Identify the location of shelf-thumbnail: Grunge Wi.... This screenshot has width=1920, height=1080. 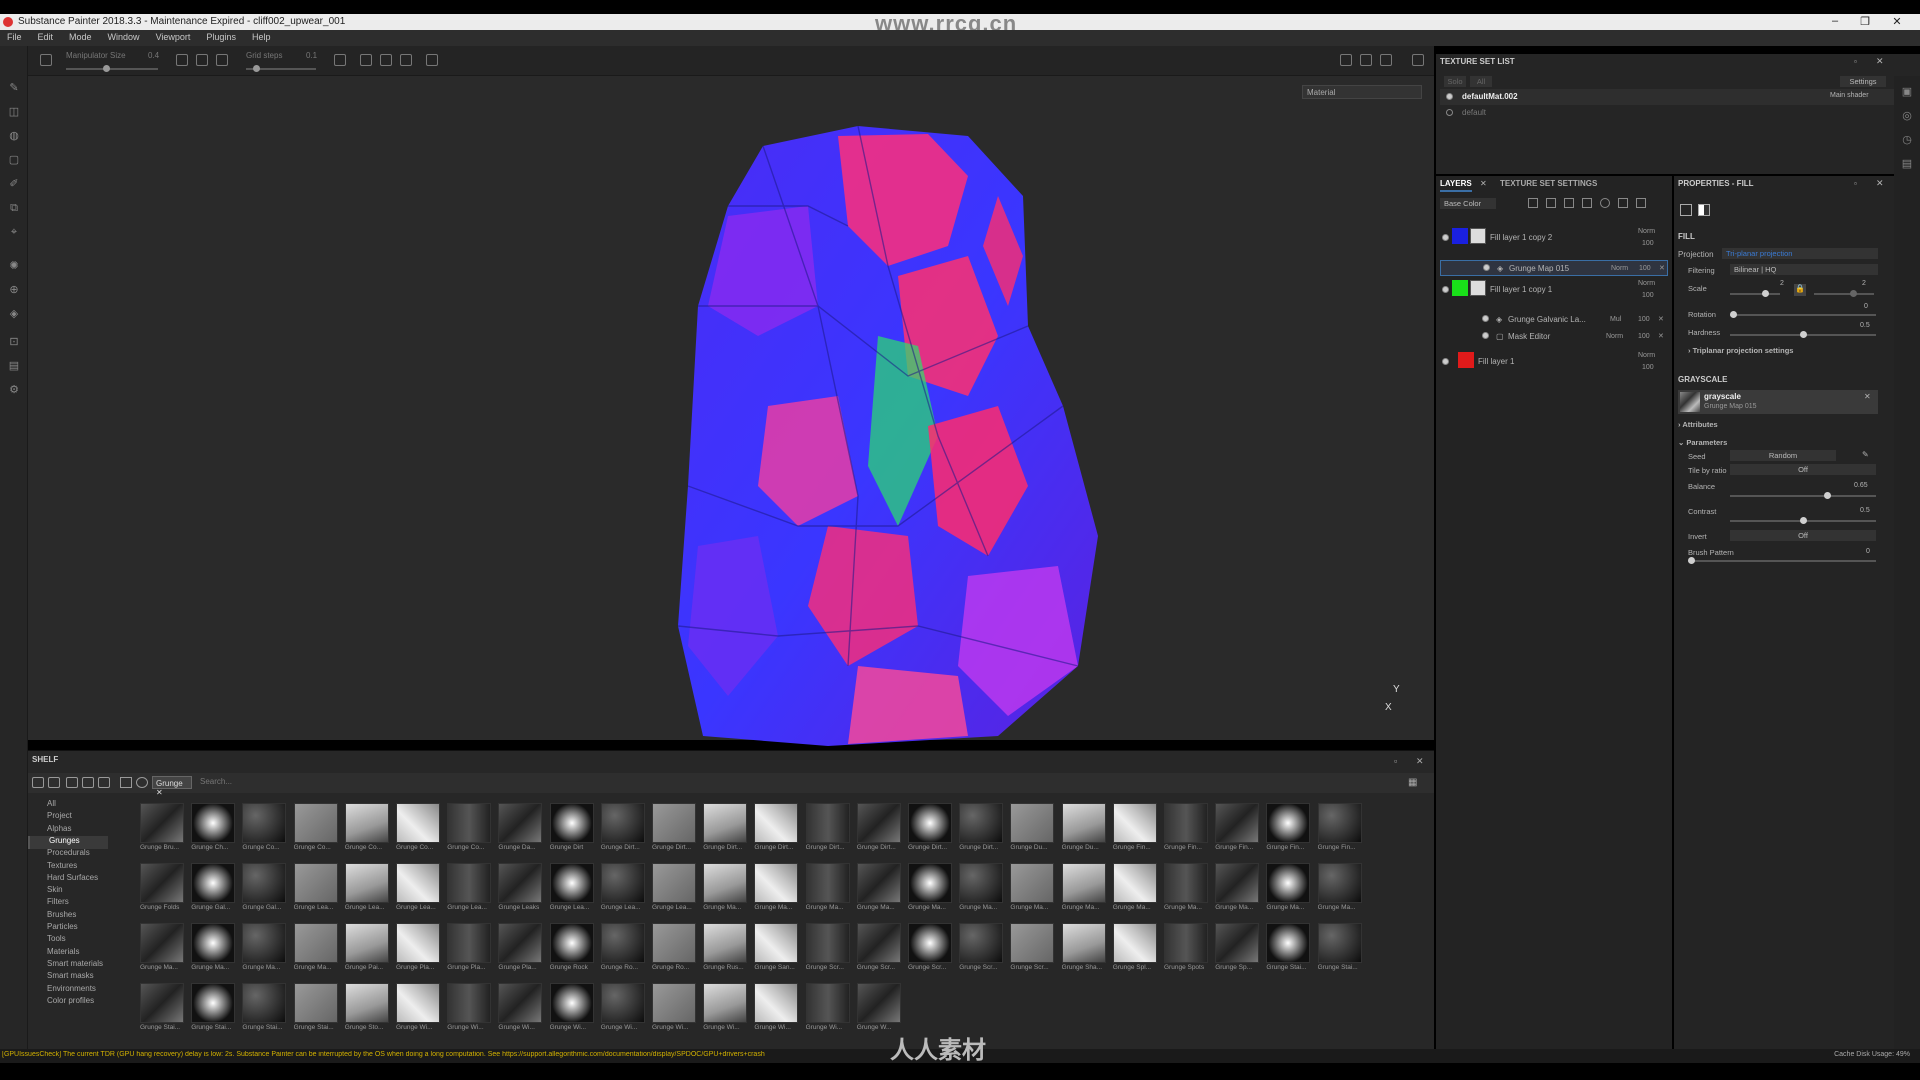
(470, 1007).